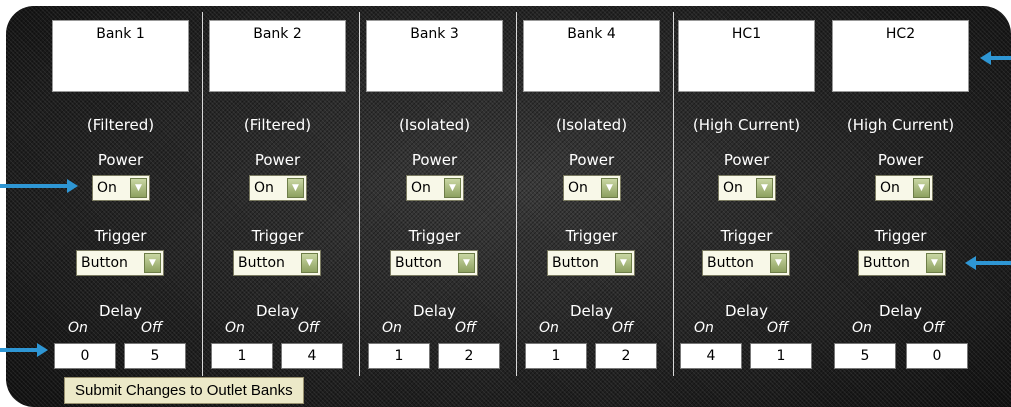 The width and height of the screenshot is (1011, 407). Describe the element at coordinates (900, 56) in the screenshot. I see `bank-name: HC2` at that location.